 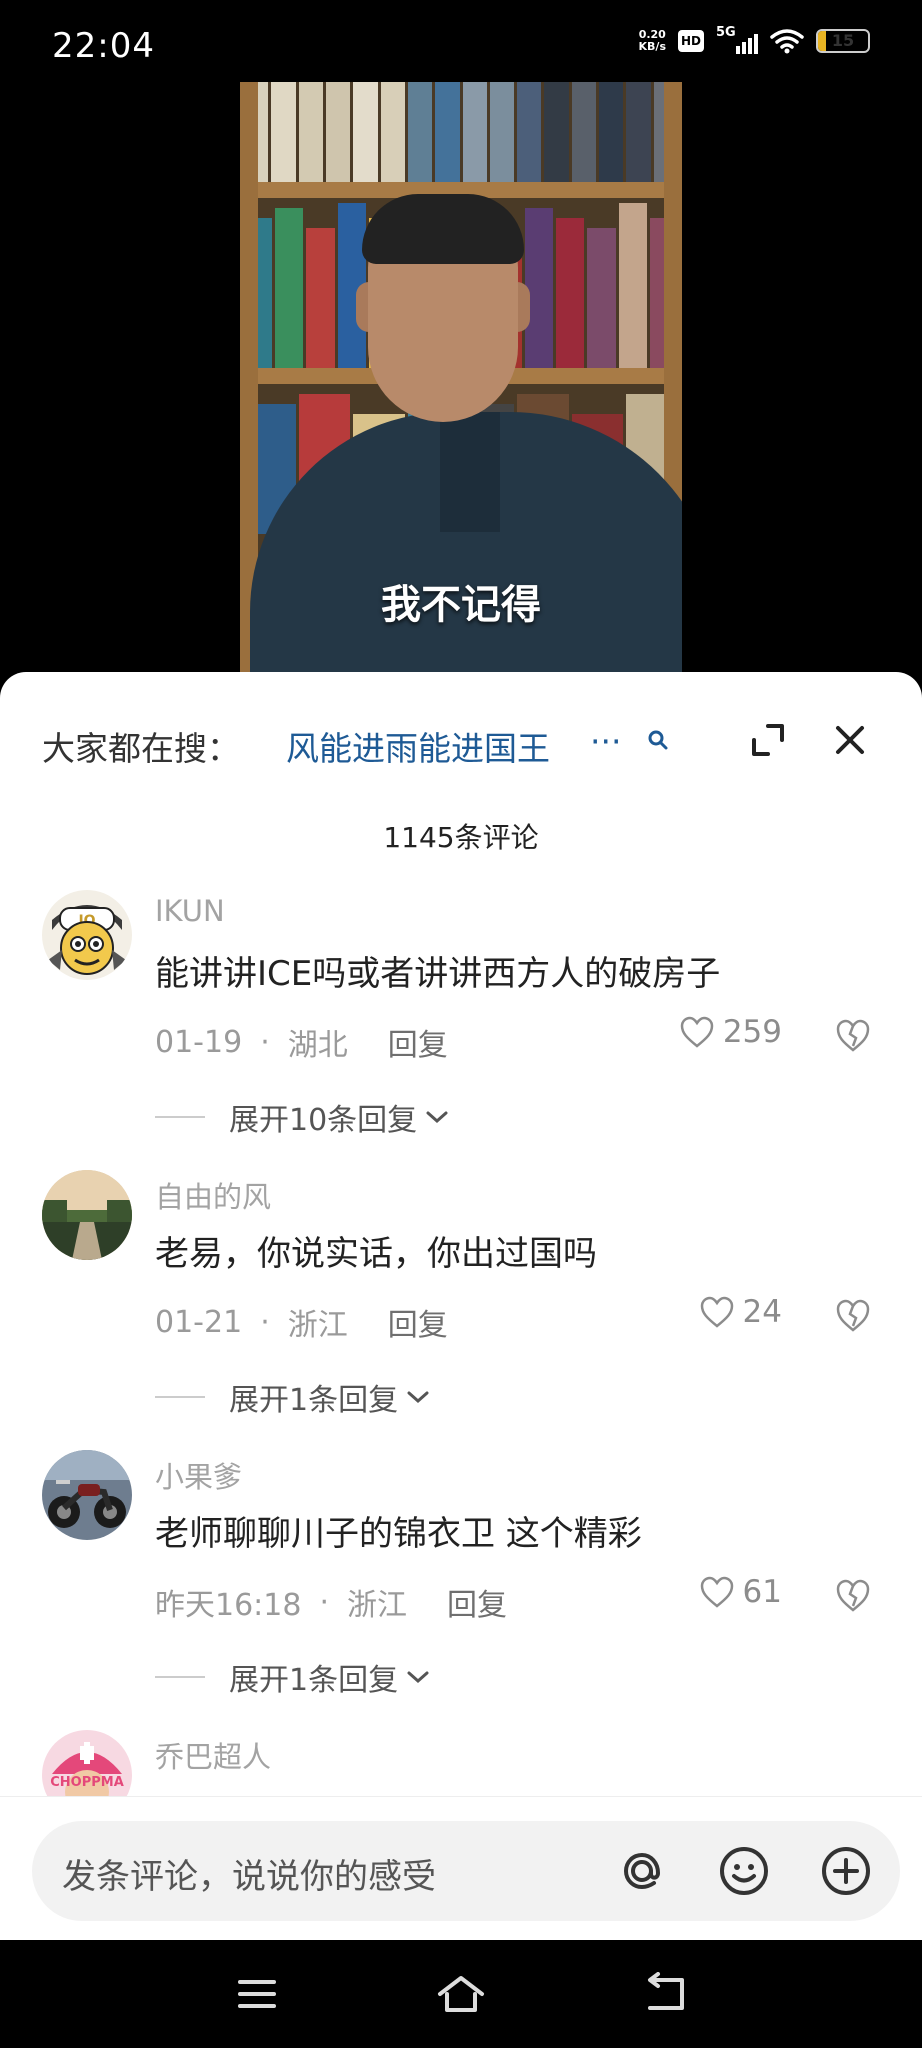 I want to click on battery-level: 15, so click(x=843, y=40).